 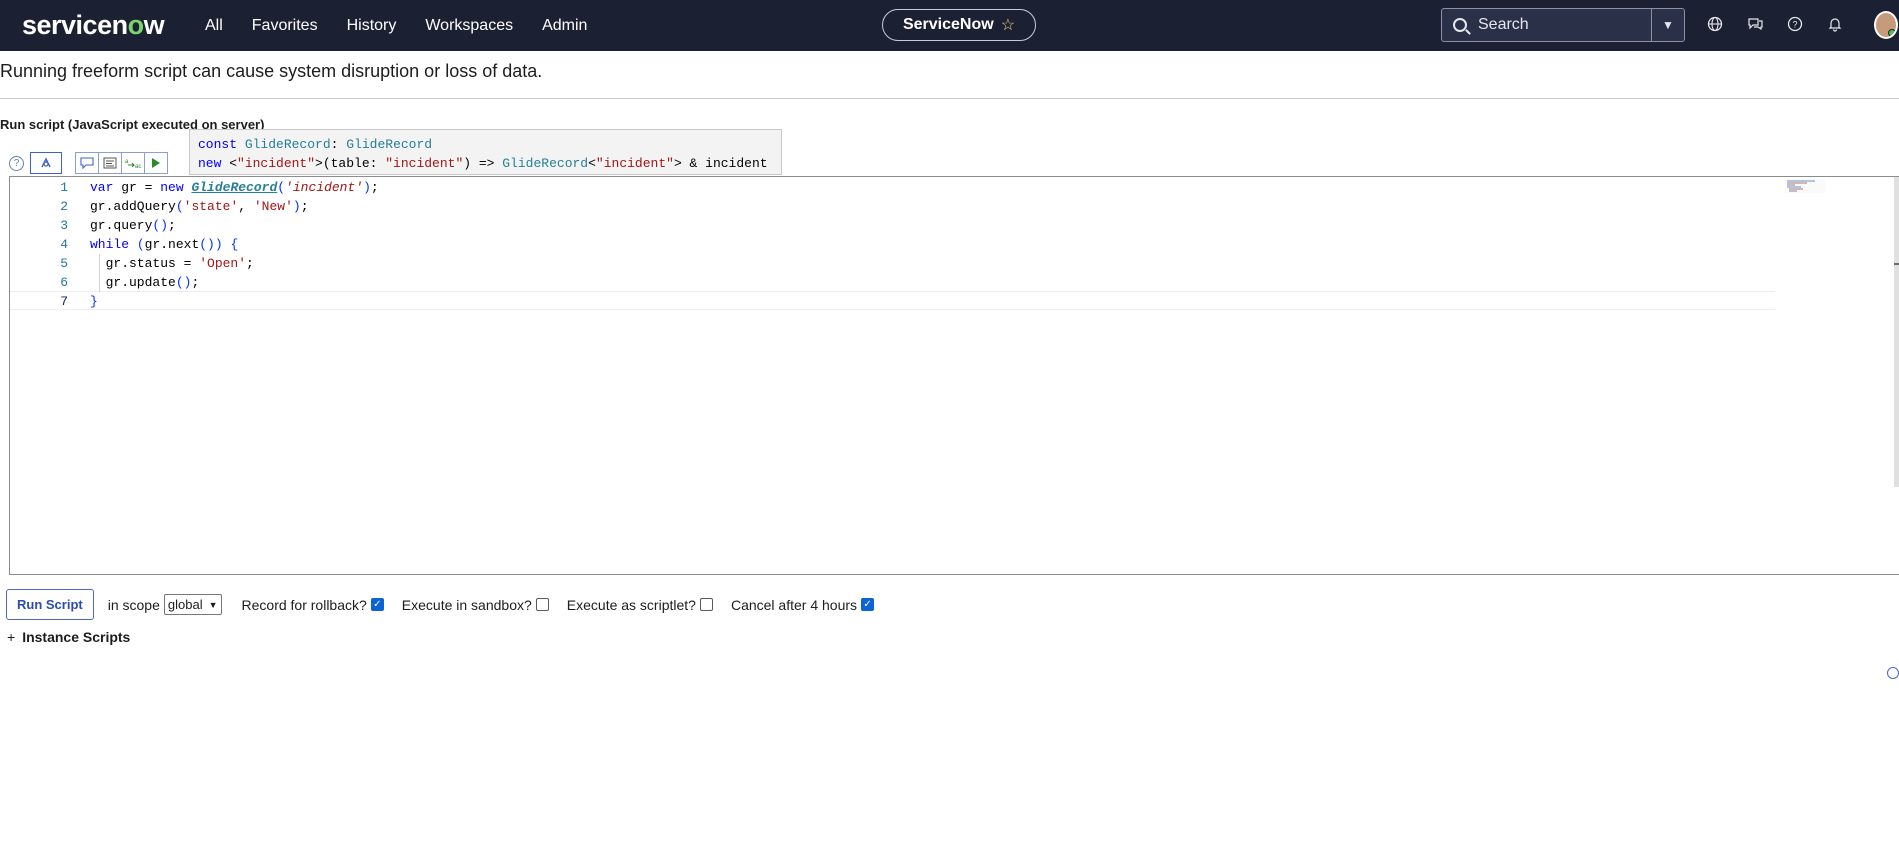 What do you see at coordinates (892, 263) in the screenshot?
I see `code-line: 5 gr.status = 'Open';` at bounding box center [892, 263].